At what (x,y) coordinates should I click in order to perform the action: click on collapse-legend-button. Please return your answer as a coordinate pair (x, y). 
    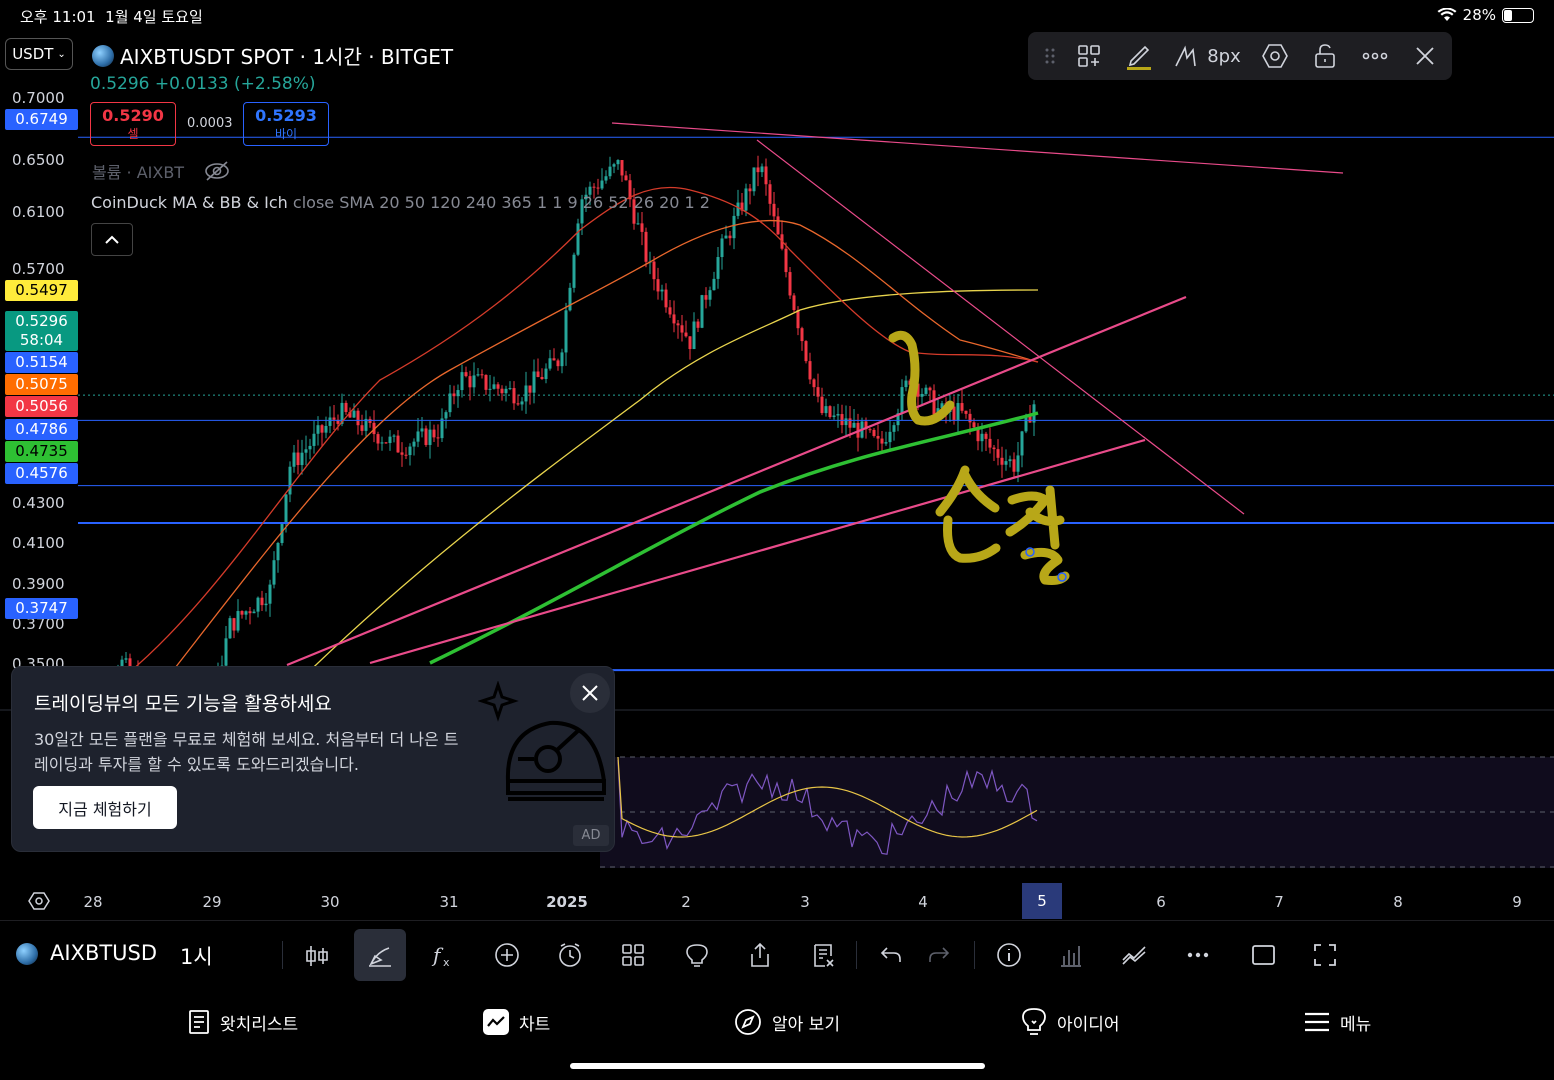
    Looking at the image, I should click on (112, 239).